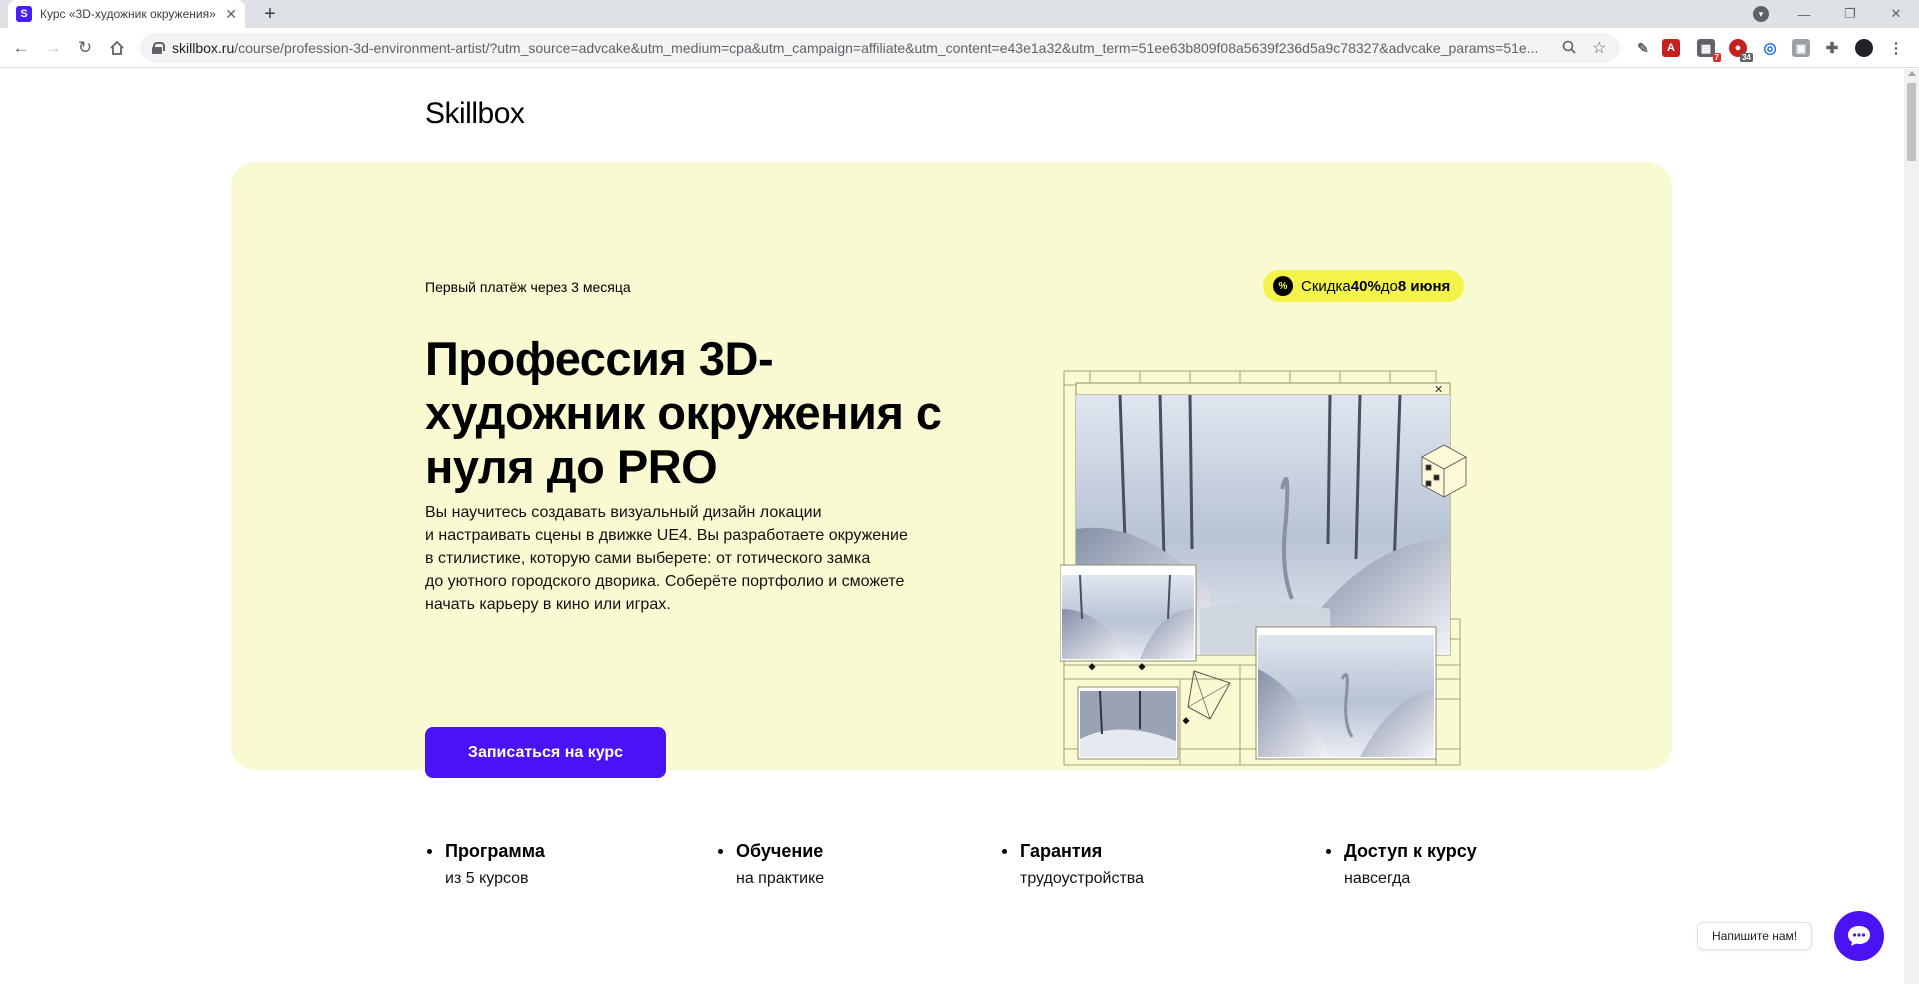  I want to click on feature-title: Доступ к курсу, so click(1401, 851).